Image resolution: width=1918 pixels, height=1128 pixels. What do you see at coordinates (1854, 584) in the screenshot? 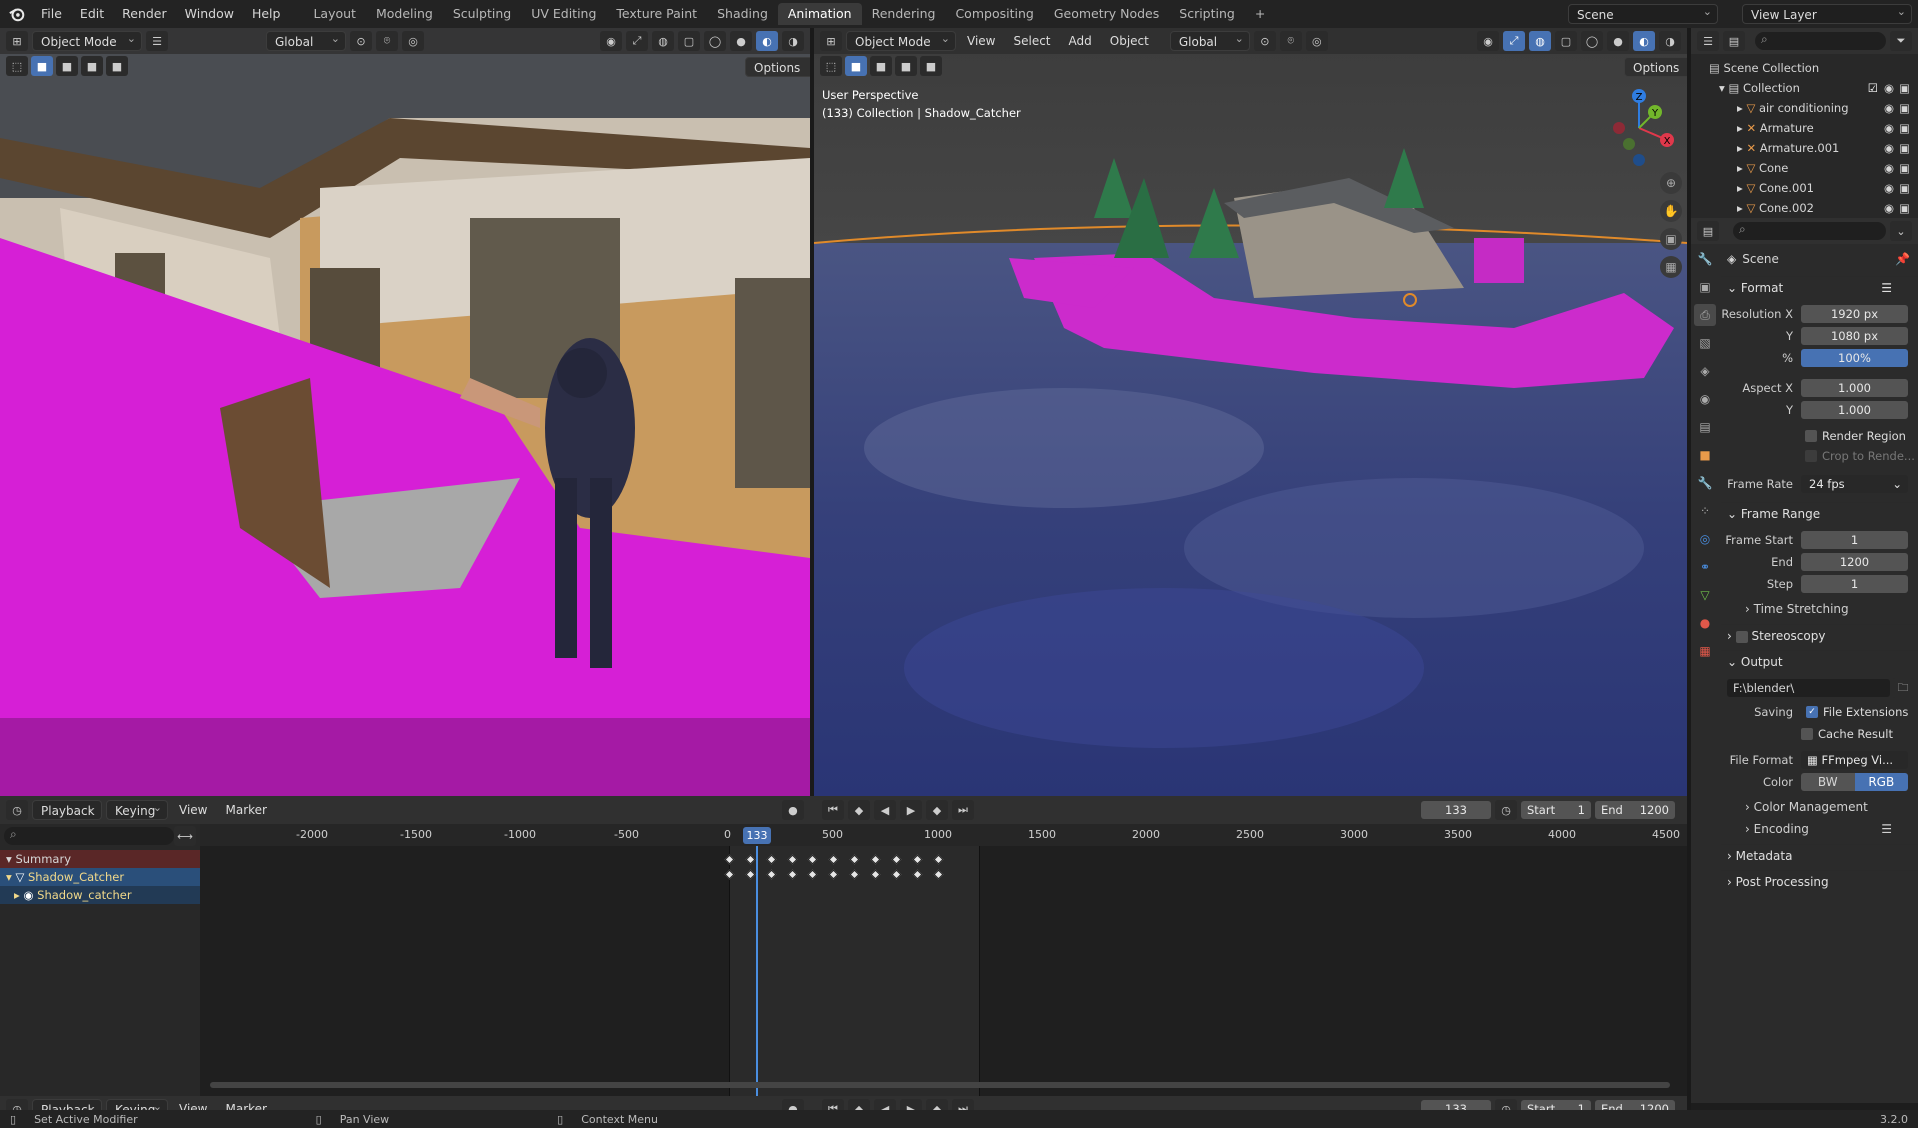
I see `frame-step-field: 1` at bounding box center [1854, 584].